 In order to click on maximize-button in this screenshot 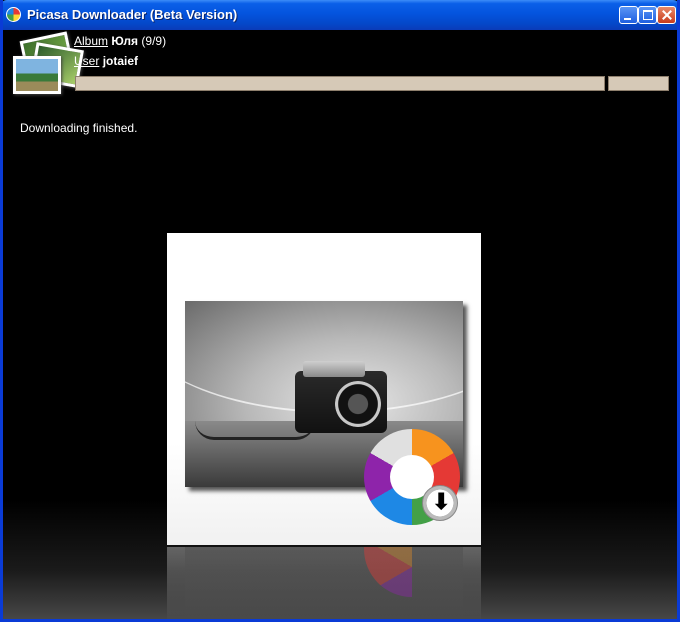, I will do `click(647, 15)`.